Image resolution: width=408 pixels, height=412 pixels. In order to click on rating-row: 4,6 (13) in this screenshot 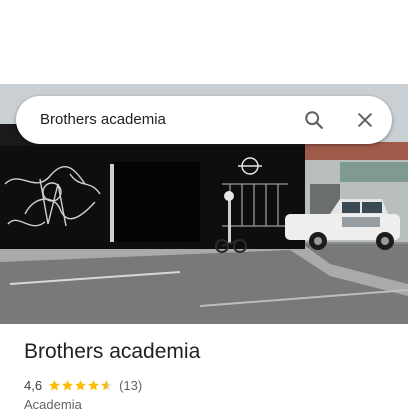, I will do `click(83, 385)`.